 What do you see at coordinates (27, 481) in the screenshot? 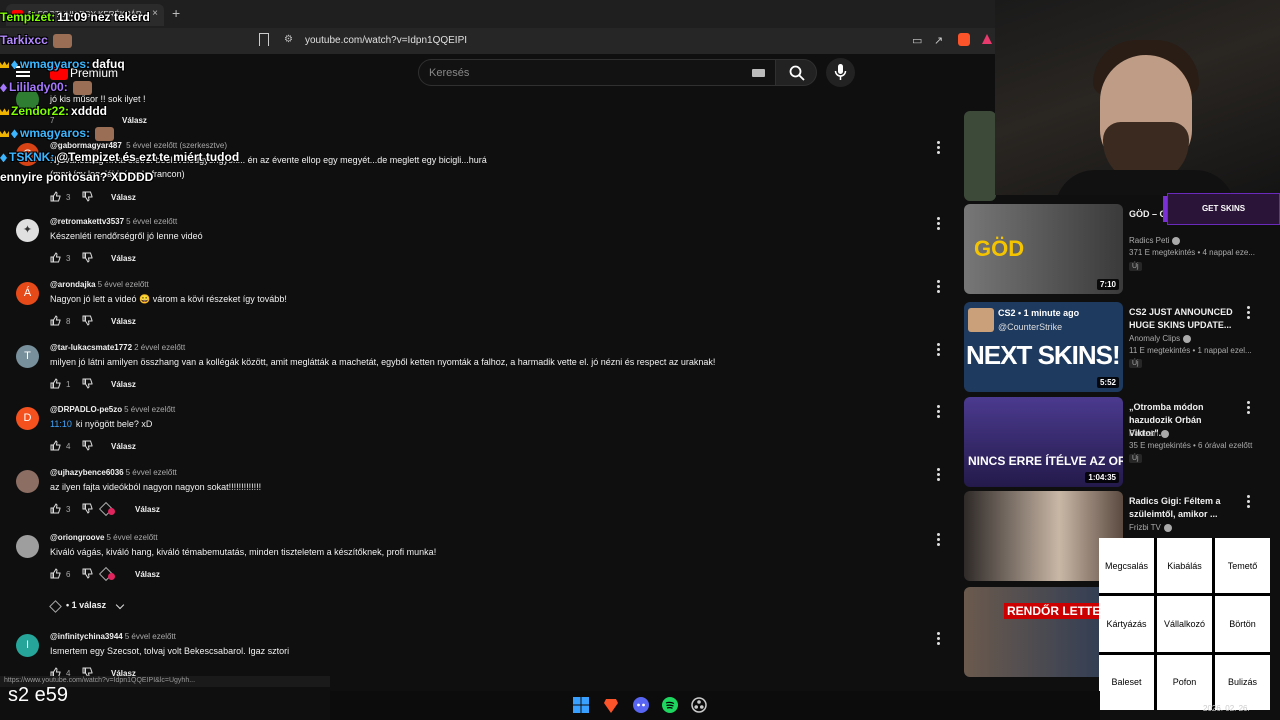
I see `comment-avatar` at bounding box center [27, 481].